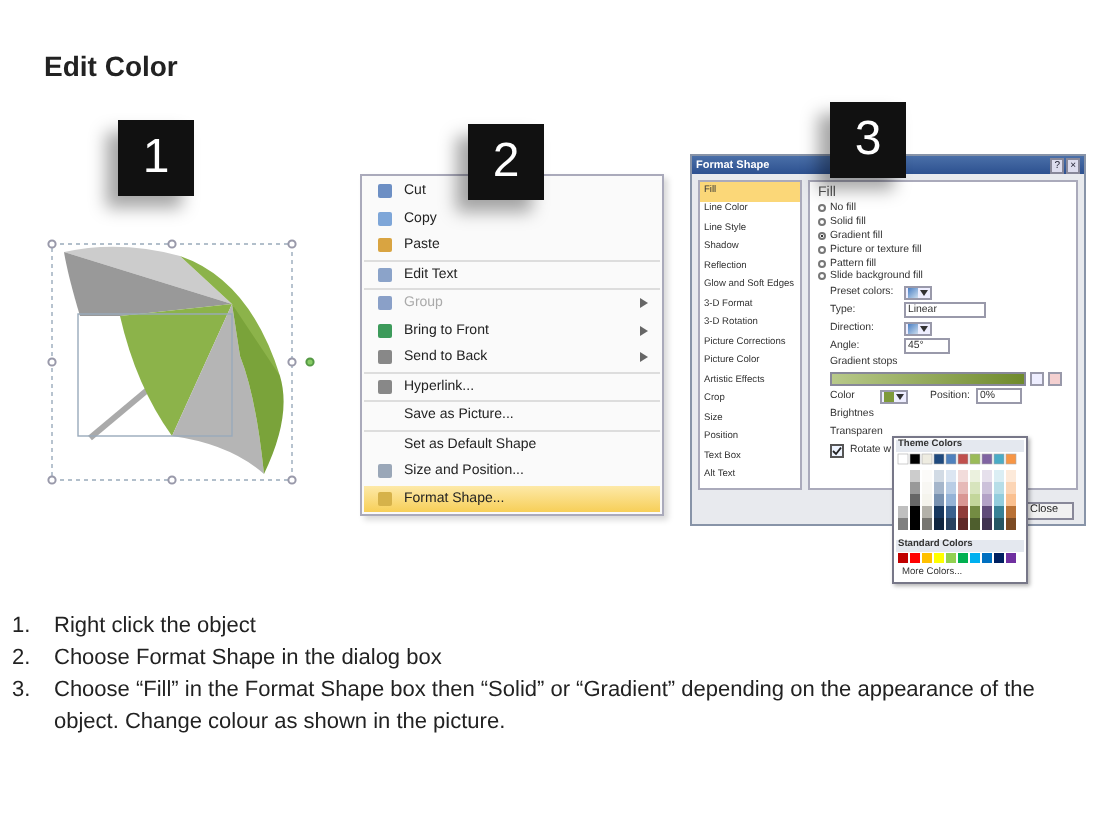 The height and width of the screenshot is (840, 1120). I want to click on checkbox, so click(837, 450).